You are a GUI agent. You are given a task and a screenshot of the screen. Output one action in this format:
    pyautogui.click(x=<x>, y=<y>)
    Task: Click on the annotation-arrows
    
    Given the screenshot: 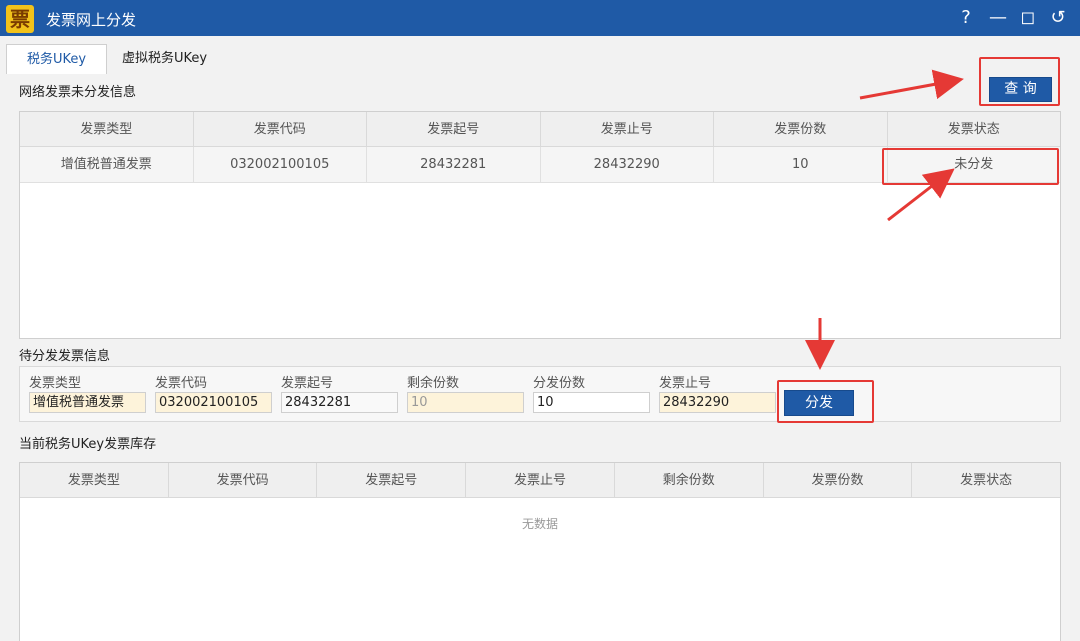 What is the action you would take?
    pyautogui.click(x=884, y=219)
    